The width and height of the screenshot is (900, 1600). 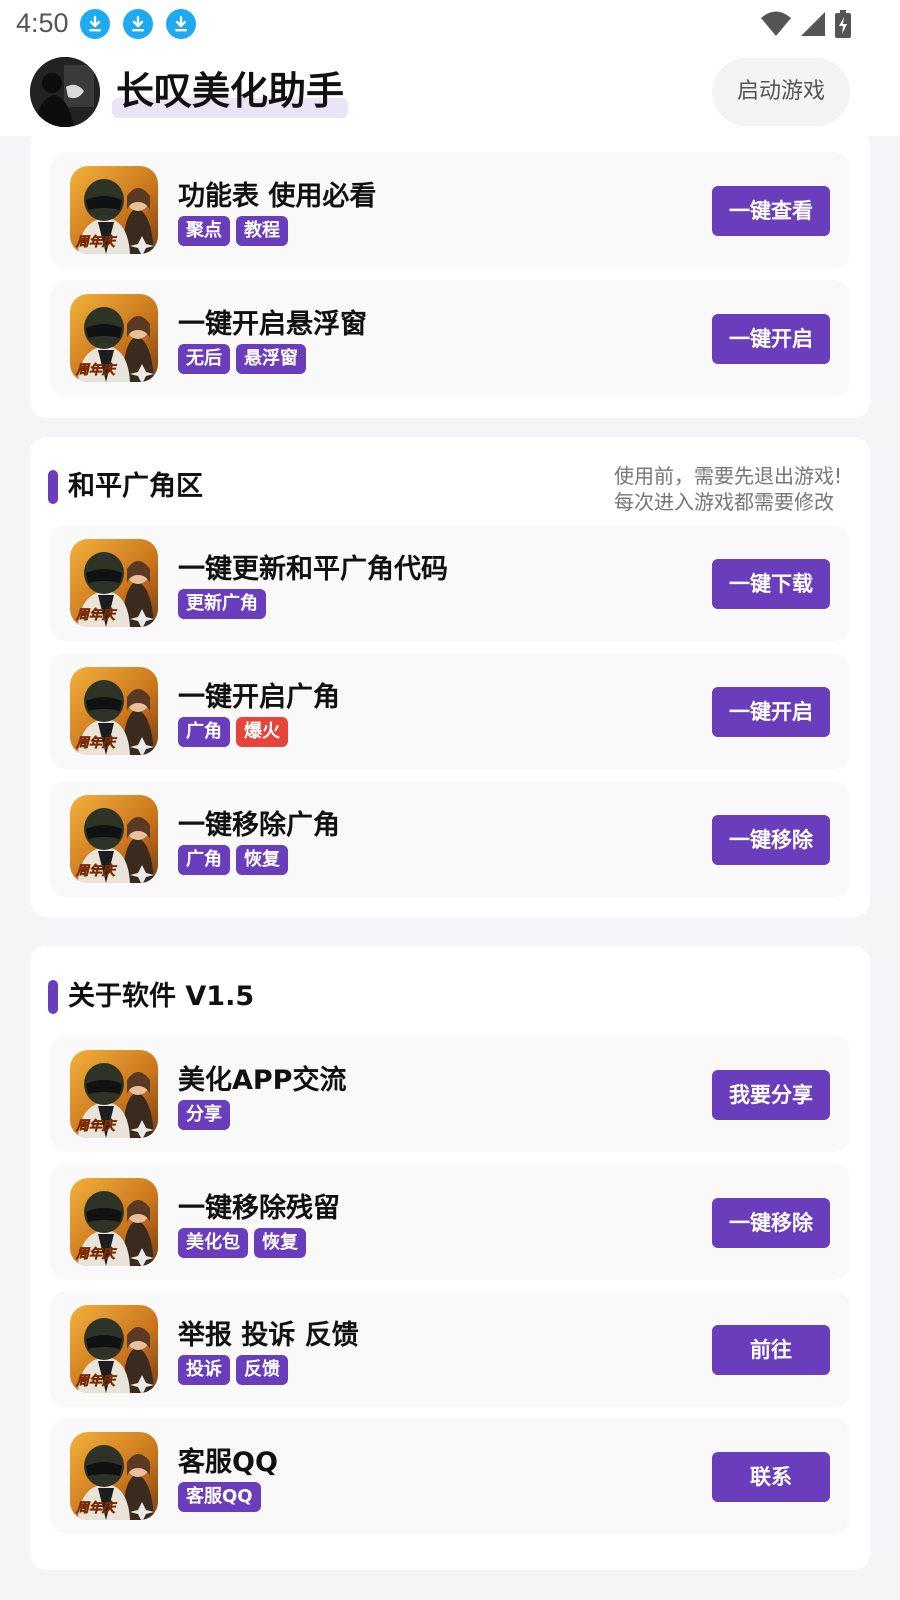 What do you see at coordinates (771, 840) in the screenshot?
I see `remove-wide-angle-button: 一键移除` at bounding box center [771, 840].